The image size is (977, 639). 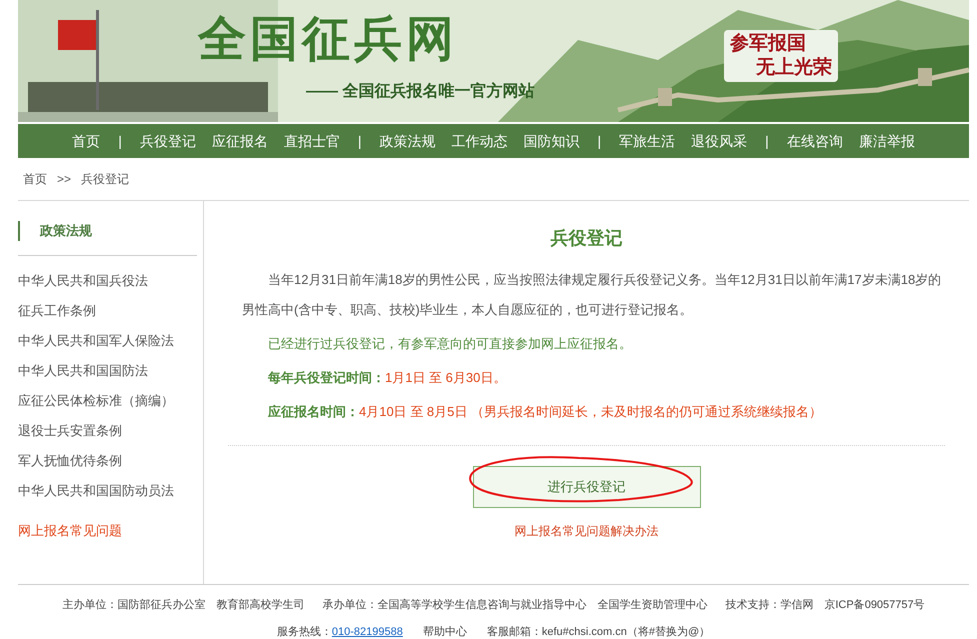 I want to click on sidebar-link: 中华人民共和国军人保险法, so click(x=110, y=341).